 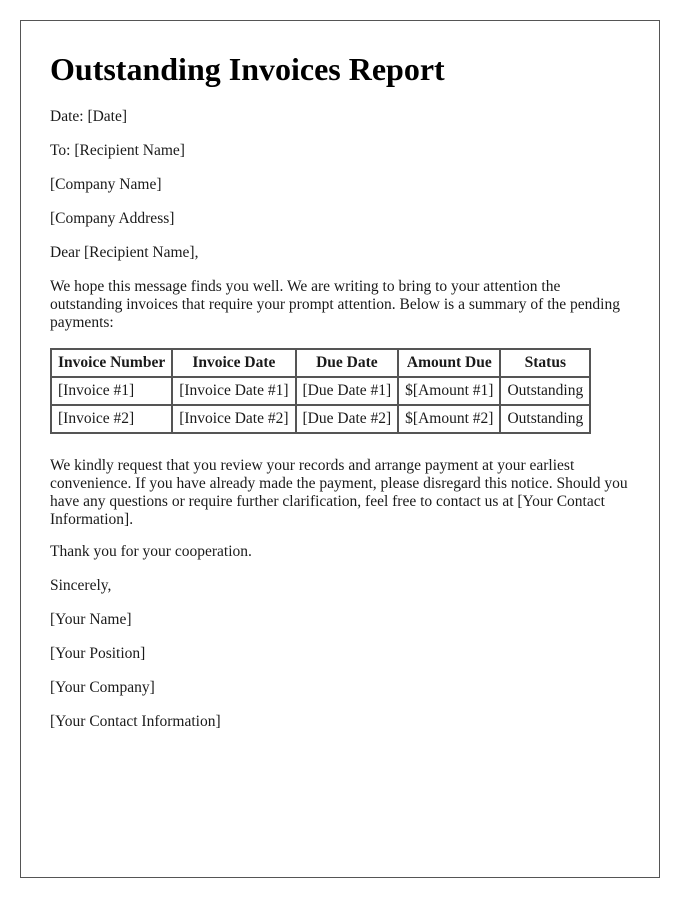 I want to click on date-line: Date: [Date], so click(x=89, y=116).